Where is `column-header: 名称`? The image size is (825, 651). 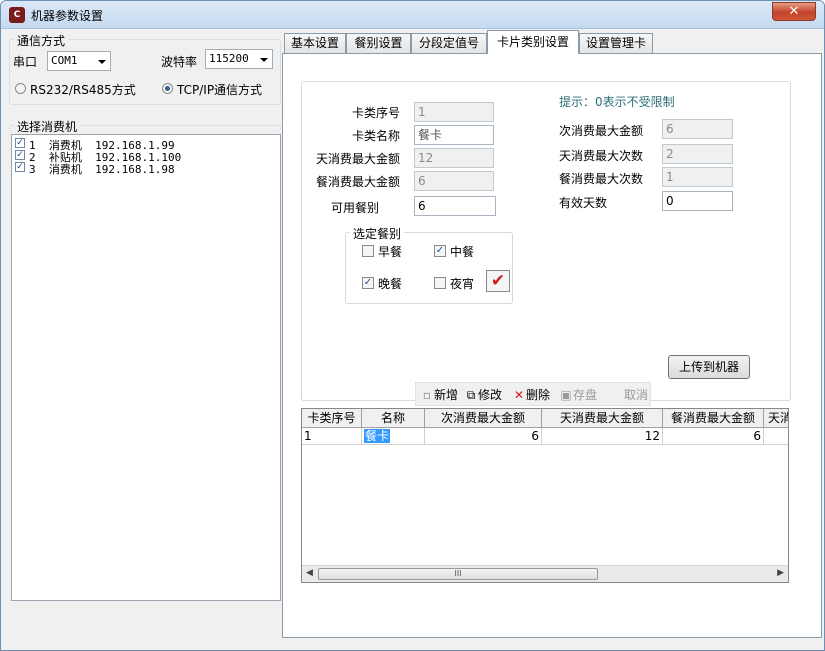
column-header: 名称 is located at coordinates (393, 418).